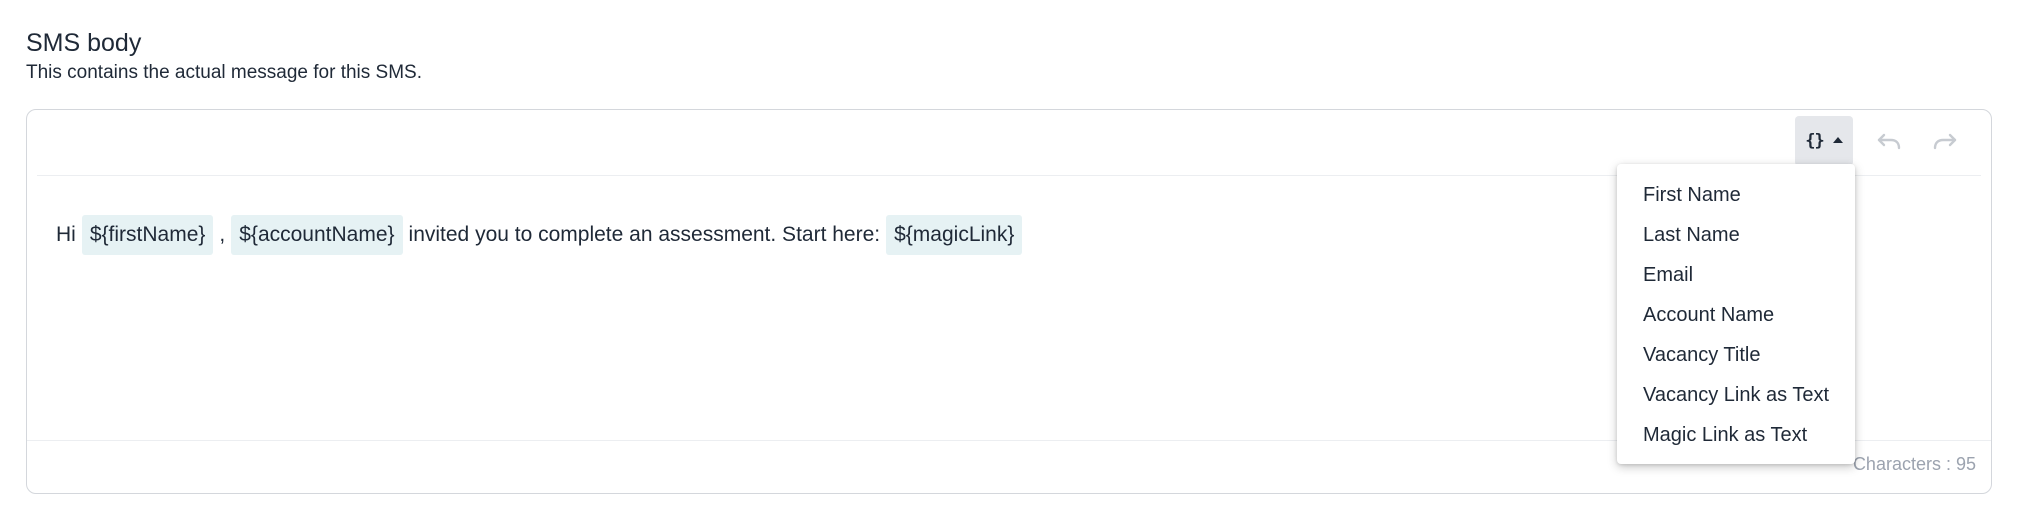  I want to click on menu-item-magic-link: Magic Link as Text, so click(1736, 435).